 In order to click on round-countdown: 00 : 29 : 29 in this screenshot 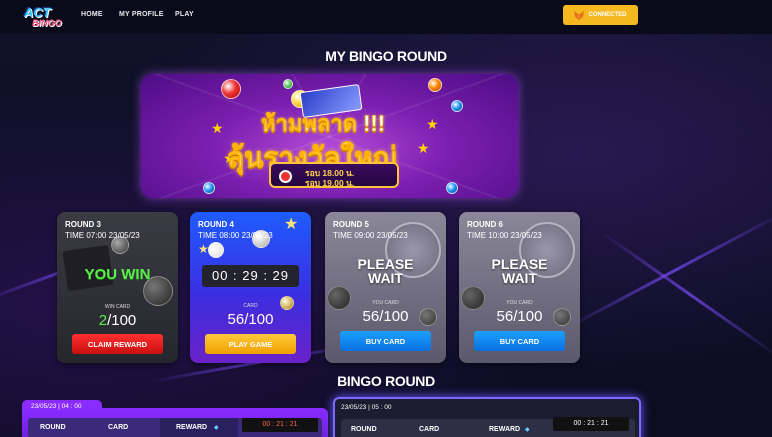, I will do `click(250, 276)`.